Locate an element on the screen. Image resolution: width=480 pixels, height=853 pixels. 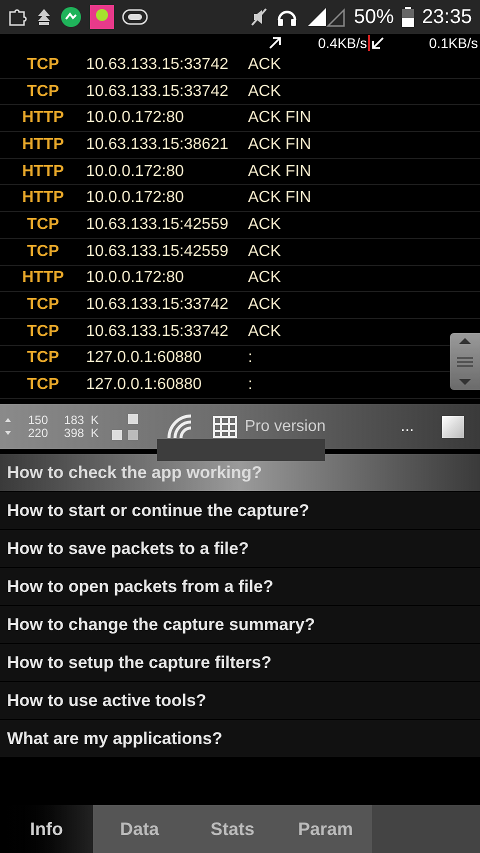
upload-speed: 0.4KB/s is located at coordinates (343, 43).